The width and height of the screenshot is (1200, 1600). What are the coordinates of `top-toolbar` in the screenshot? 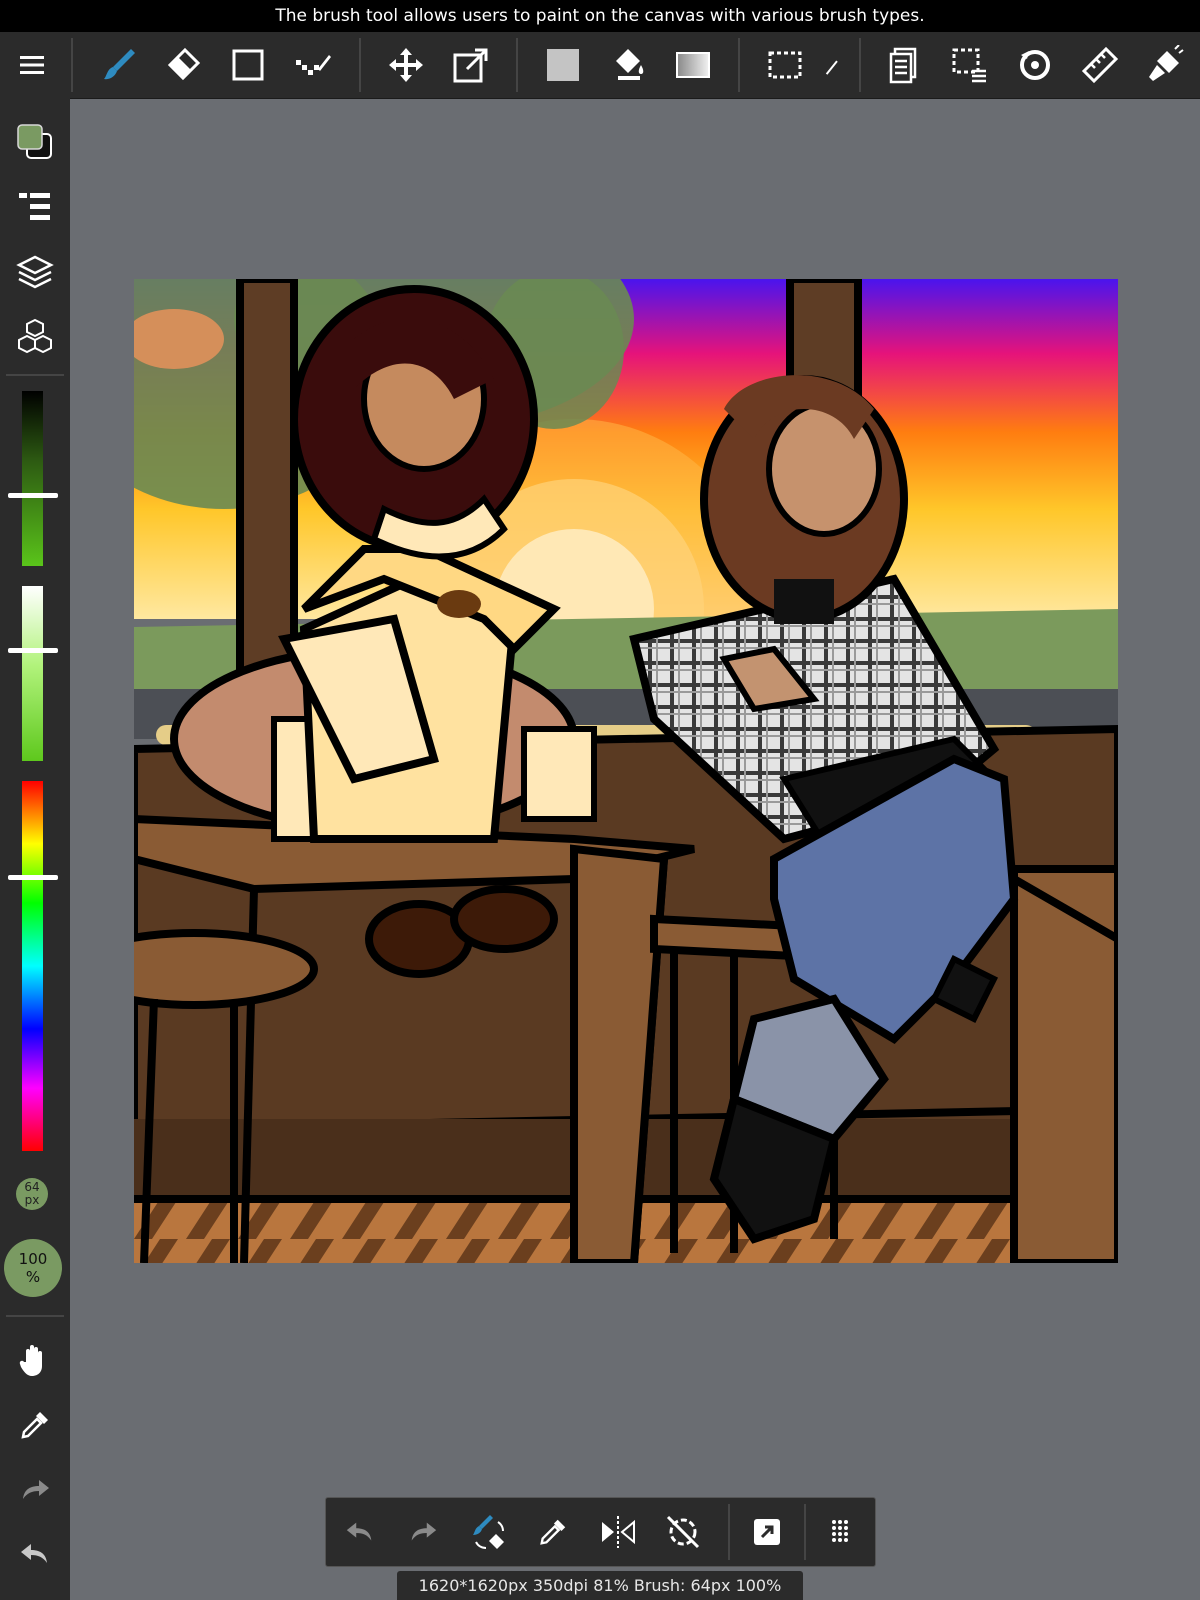 It's located at (600, 65).